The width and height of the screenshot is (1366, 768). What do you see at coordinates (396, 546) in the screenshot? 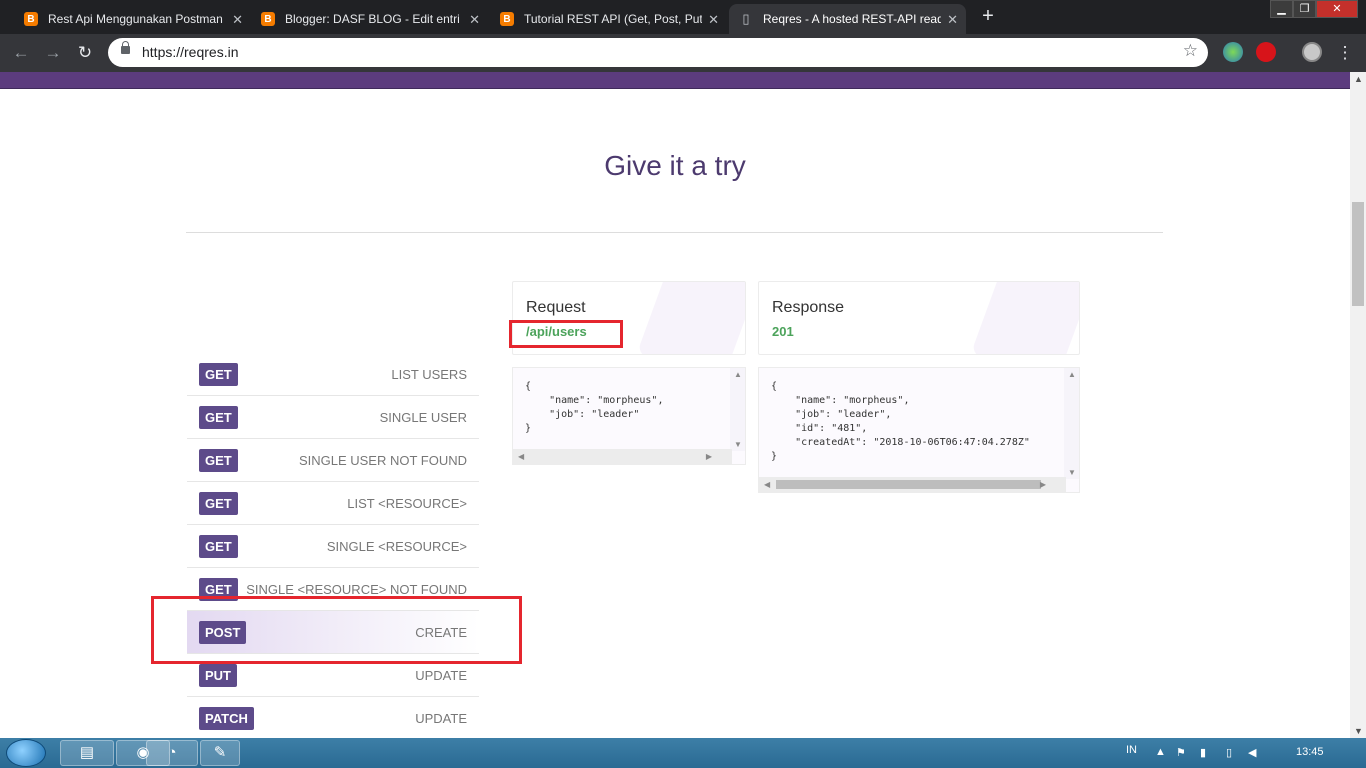
I see `endpoint-label: SINGLE <RESOURCE>` at bounding box center [396, 546].